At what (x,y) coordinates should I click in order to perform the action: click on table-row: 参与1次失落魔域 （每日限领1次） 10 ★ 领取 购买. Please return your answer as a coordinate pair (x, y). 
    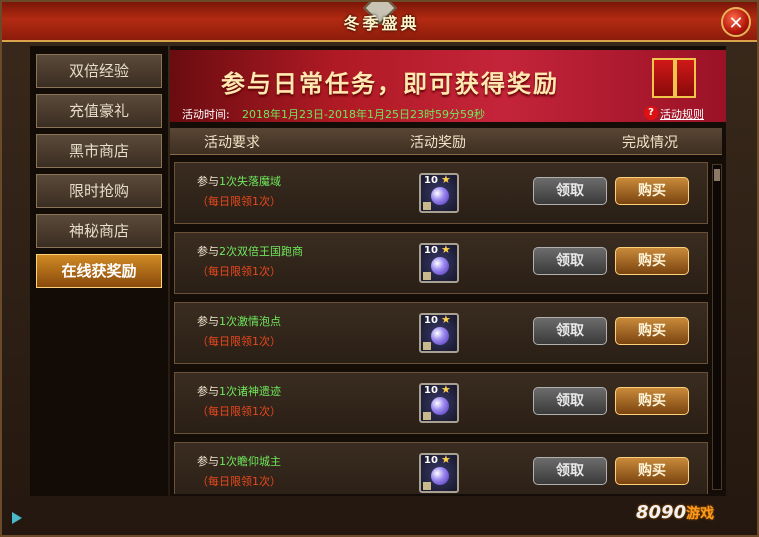
    Looking at the image, I should click on (441, 193).